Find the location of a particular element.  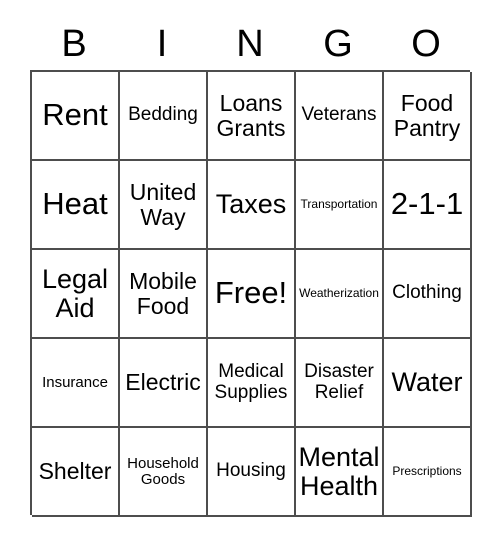

bingo-cell-label: Household Goods is located at coordinates (163, 471).